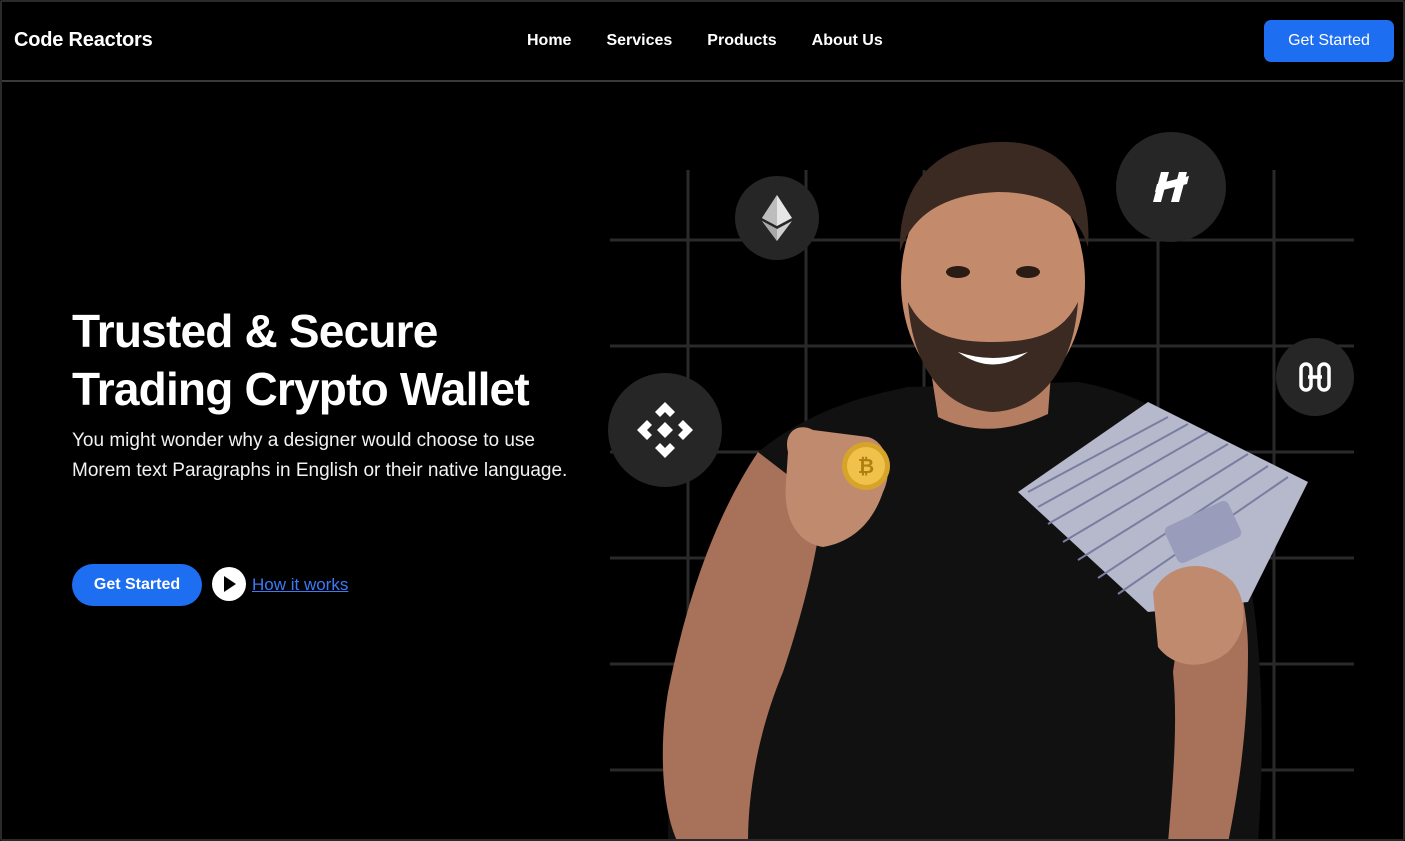 This screenshot has height=841, width=1405. Describe the element at coordinates (255, 331) in the screenshot. I see `hero-title-line-1: Trusted & Secure` at that location.